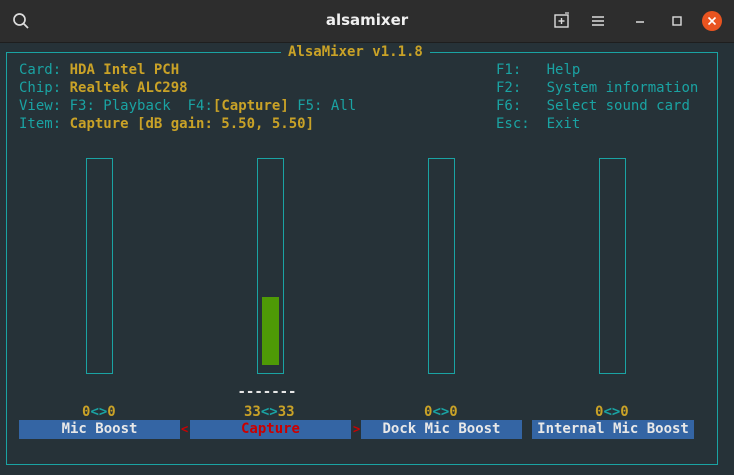 The image size is (734, 475). I want to click on minimize-icon, so click(640, 21).